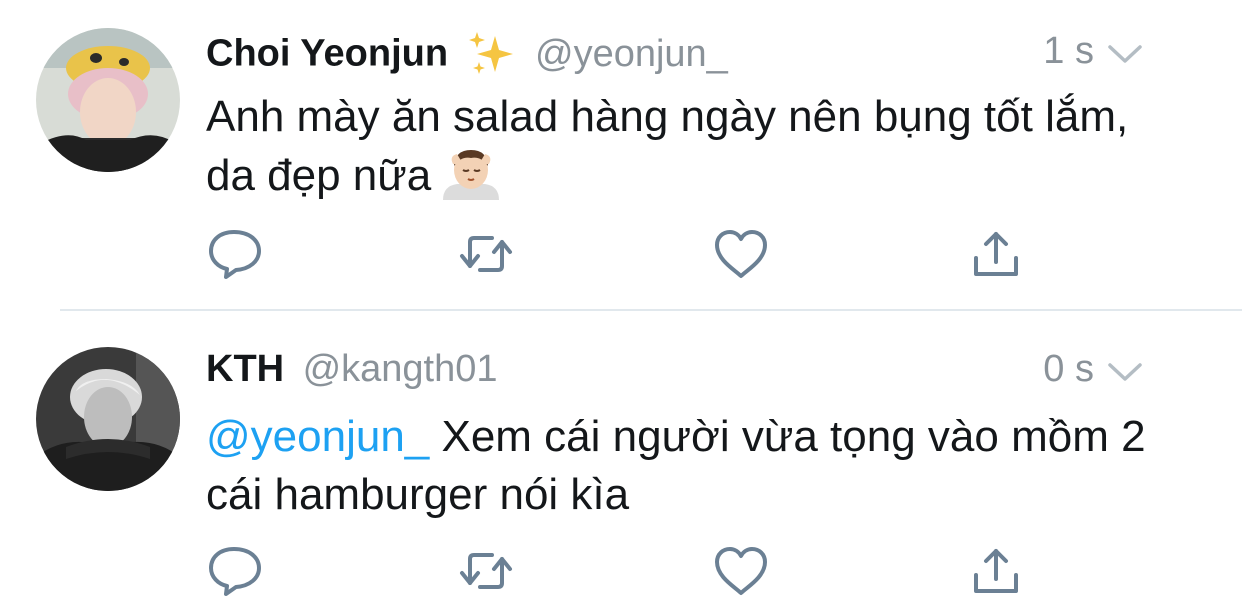 This screenshot has width=1242, height=609. I want to click on tweet-header: Choi Yeonjun @yeonjun_ 1 s, so click(694, 55).